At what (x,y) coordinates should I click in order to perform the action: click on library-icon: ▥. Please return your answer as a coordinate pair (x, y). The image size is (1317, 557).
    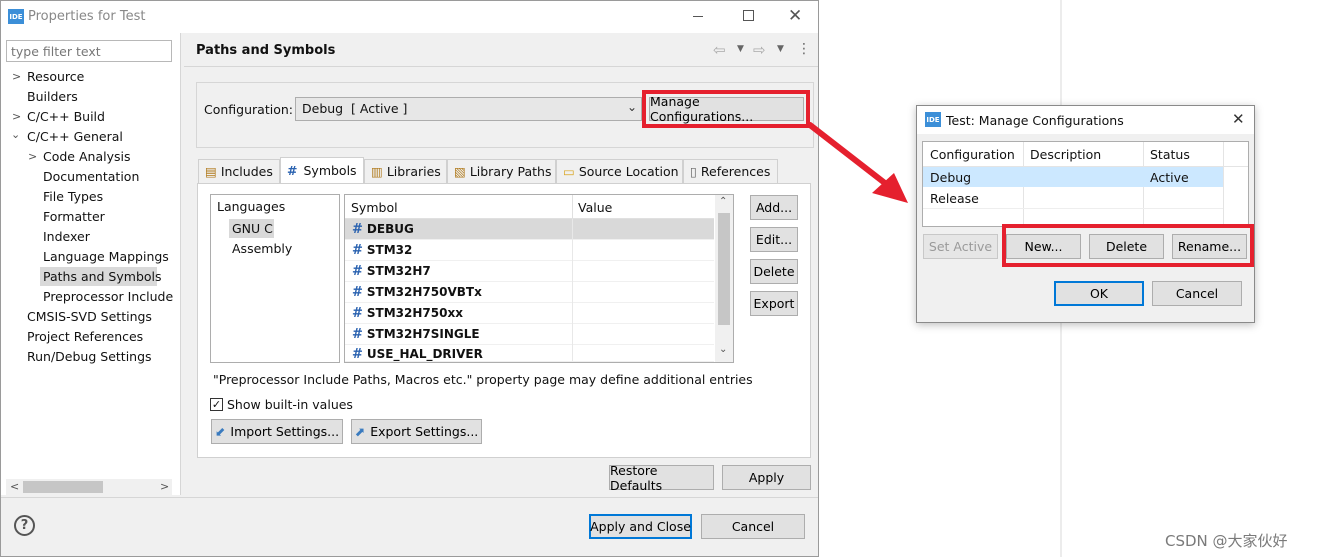
    Looking at the image, I should click on (377, 171).